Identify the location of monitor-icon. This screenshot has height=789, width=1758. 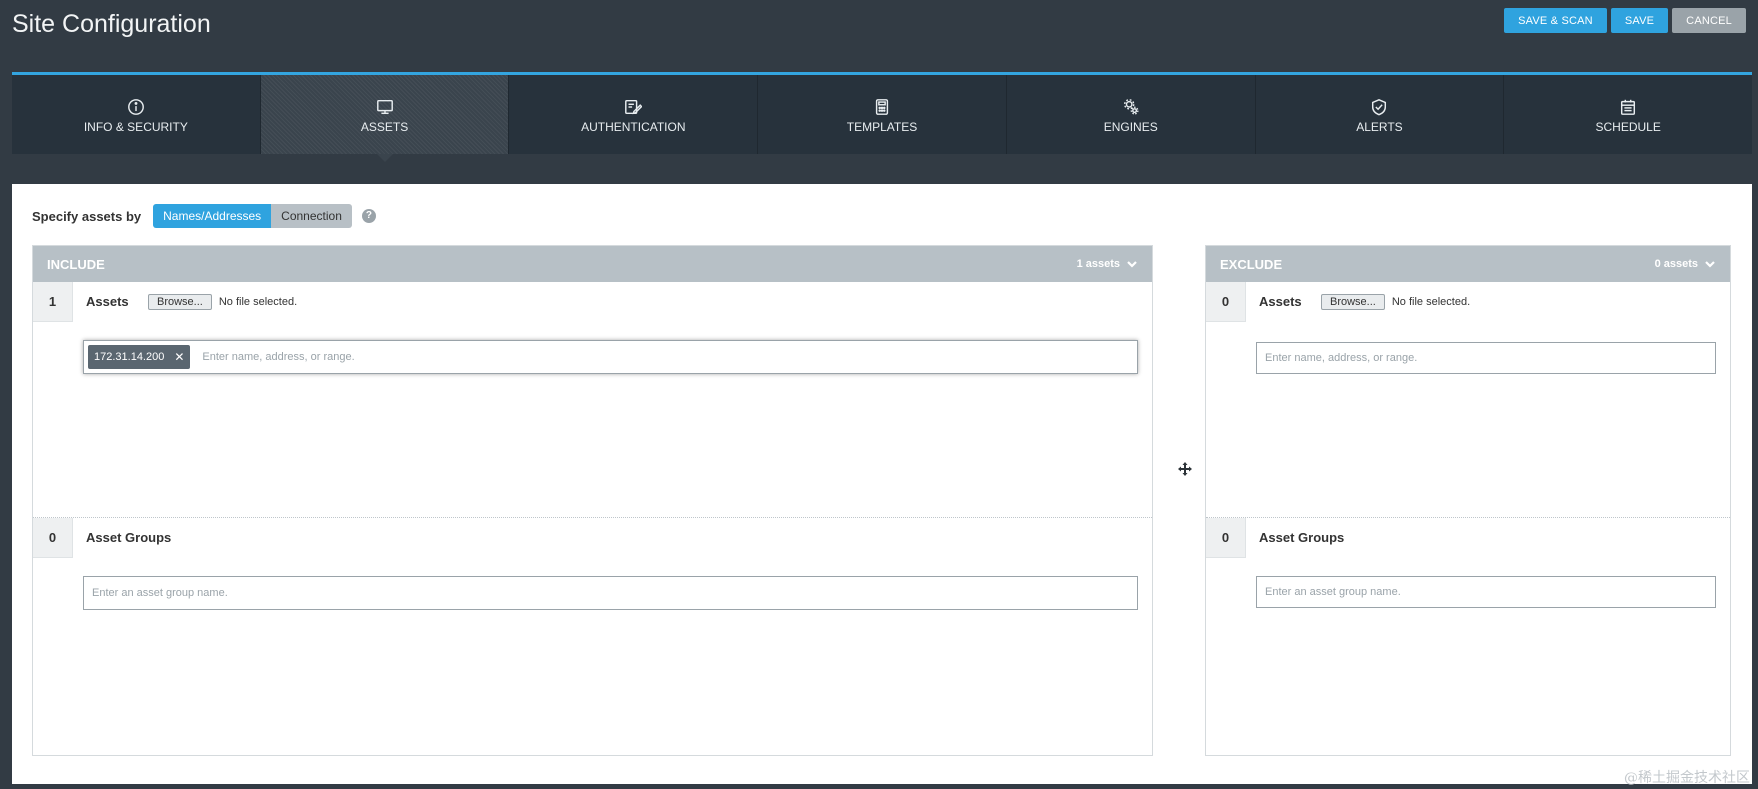
(385, 107).